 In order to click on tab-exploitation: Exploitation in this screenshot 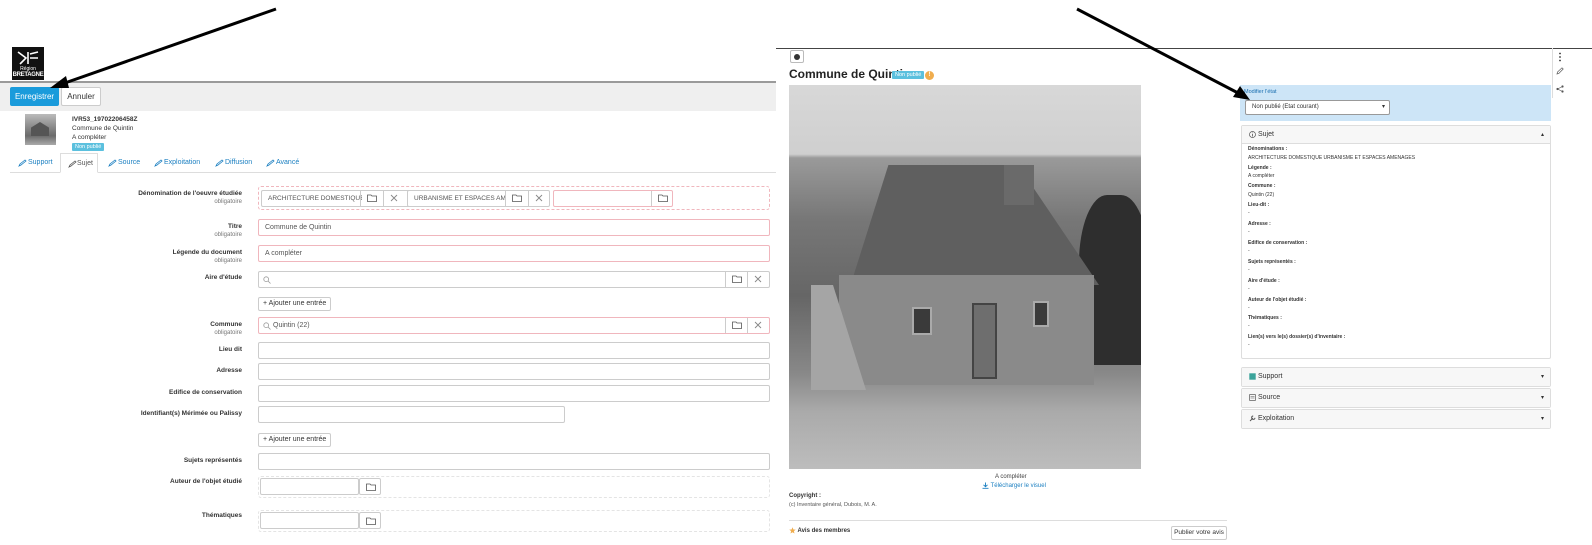, I will do `click(182, 163)`.